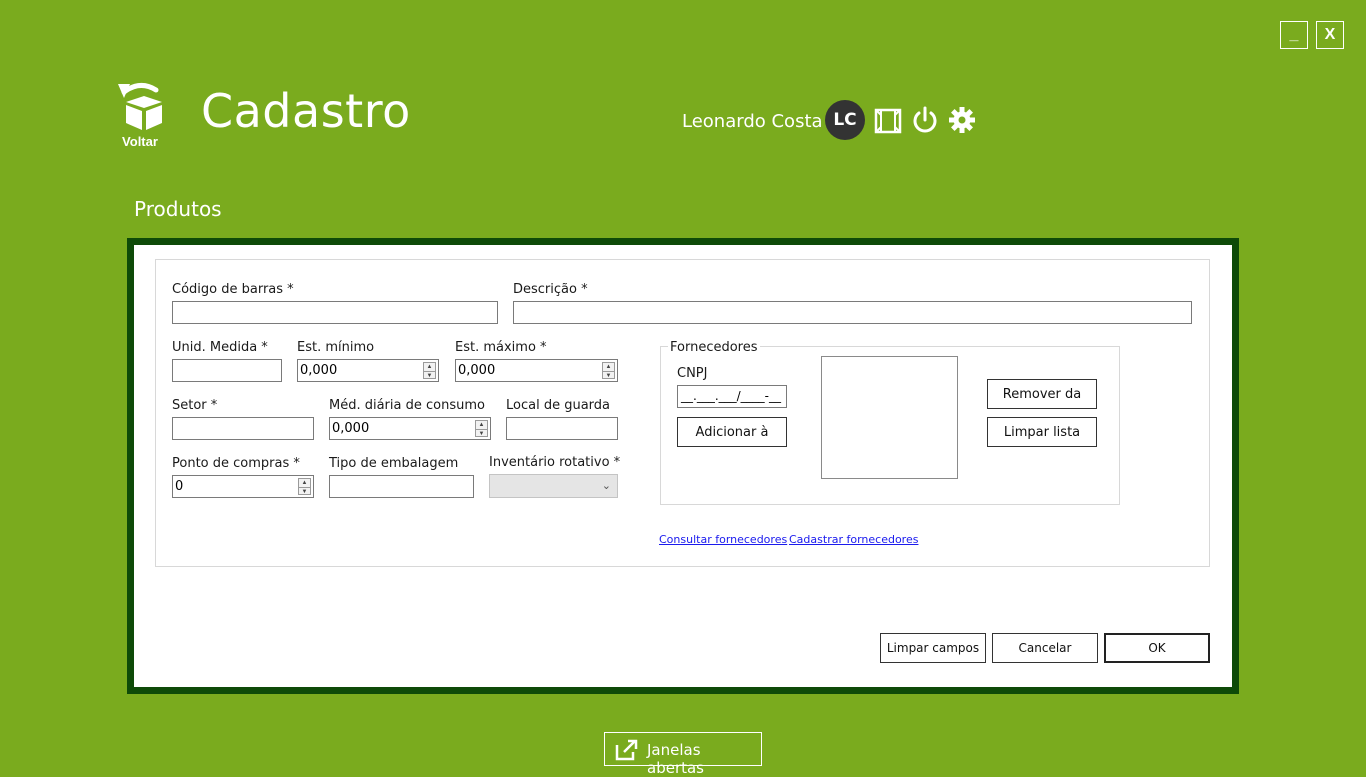 The image size is (1366, 777). What do you see at coordinates (723, 539) in the screenshot?
I see `consult-suppliers-link: Consultar fornecedores` at bounding box center [723, 539].